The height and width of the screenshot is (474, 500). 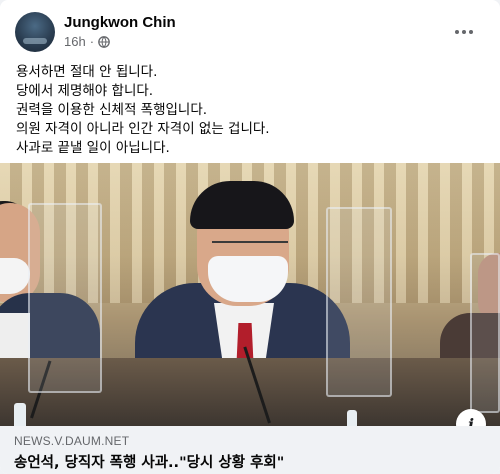 I want to click on globe-icon, so click(x=104, y=41).